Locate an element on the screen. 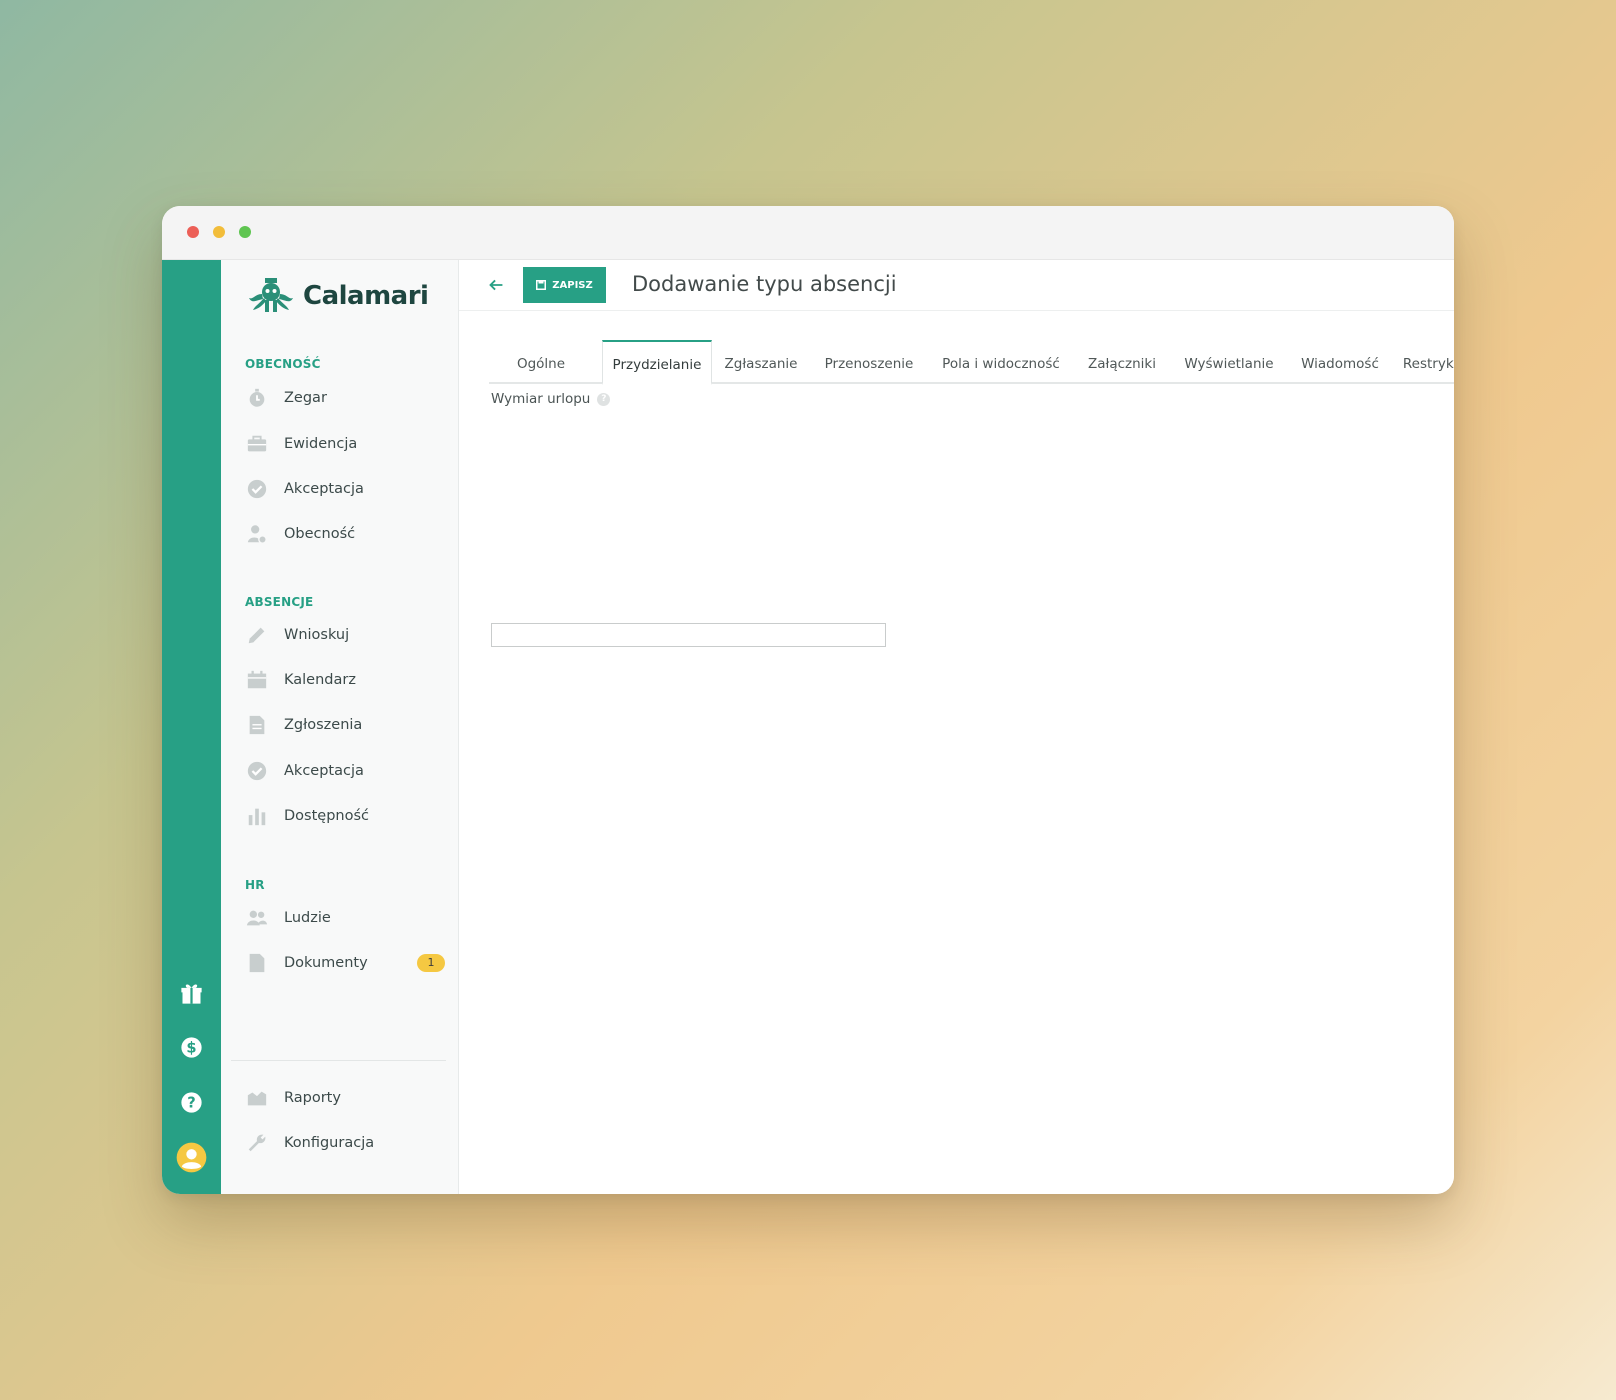 Image resolution: width=1616 pixels, height=1400 pixels. sidebar-item-label: Wnioskuj is located at coordinates (317, 635).